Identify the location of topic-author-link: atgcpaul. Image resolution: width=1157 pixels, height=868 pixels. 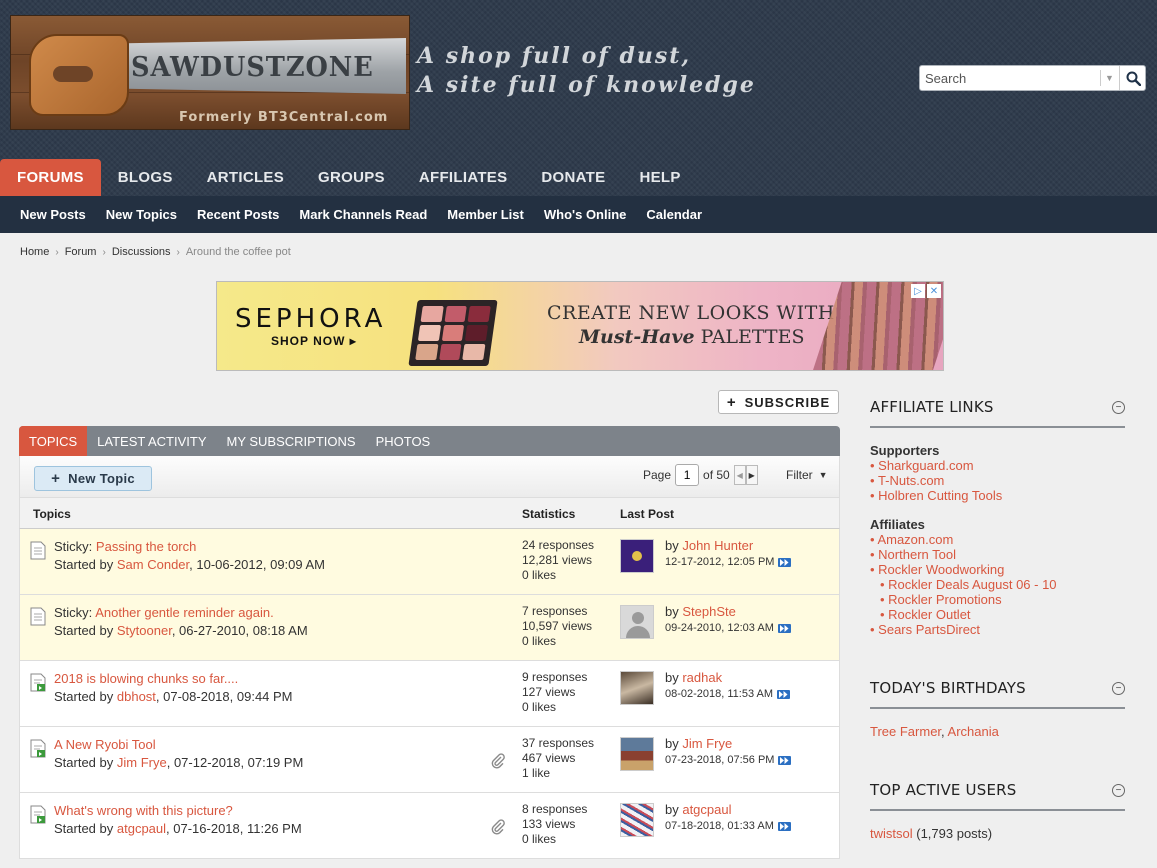
(141, 828).